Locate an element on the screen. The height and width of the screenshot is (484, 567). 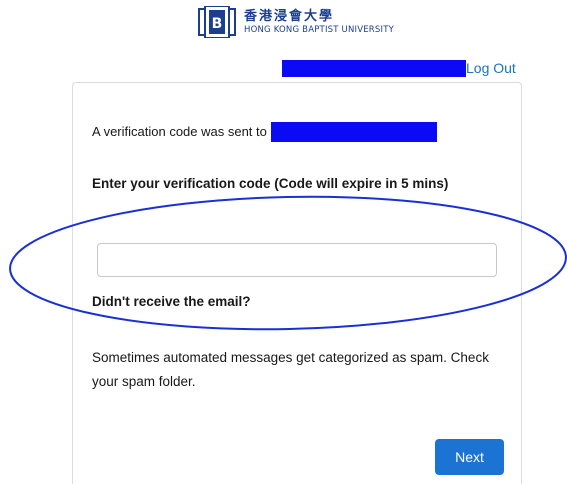
logo-english-name: HONG KONG BAPTIST UNIVERSITY is located at coordinates (319, 29).